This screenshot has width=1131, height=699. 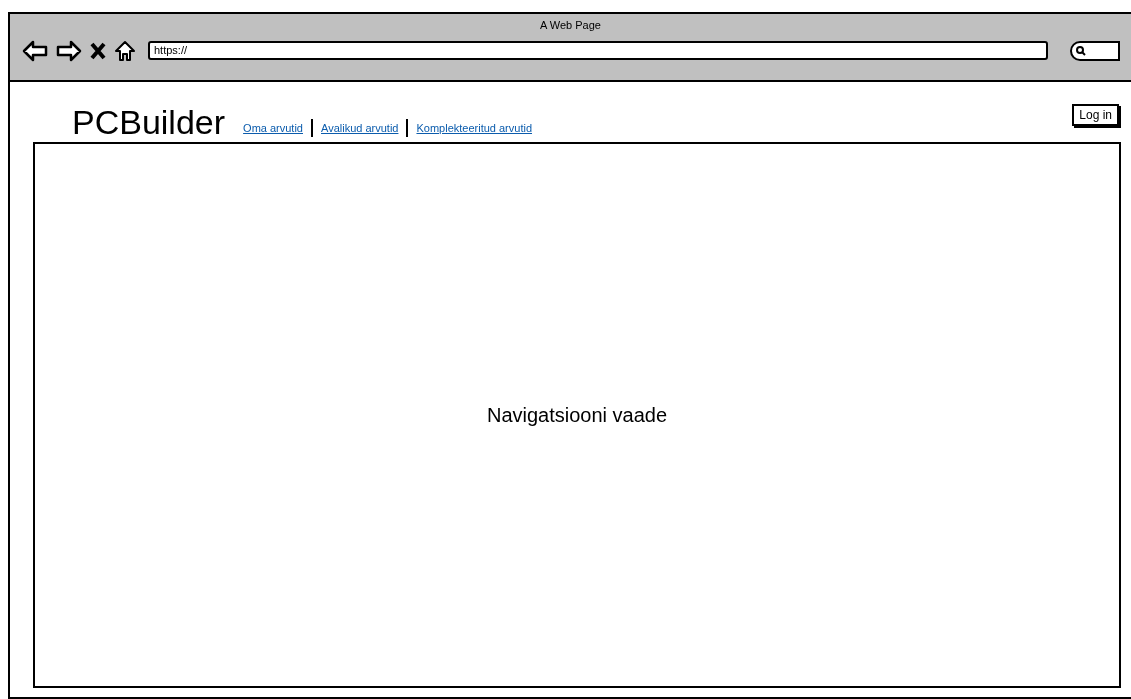 What do you see at coordinates (273, 128) in the screenshot?
I see `nav-link: Oma arvutid` at bounding box center [273, 128].